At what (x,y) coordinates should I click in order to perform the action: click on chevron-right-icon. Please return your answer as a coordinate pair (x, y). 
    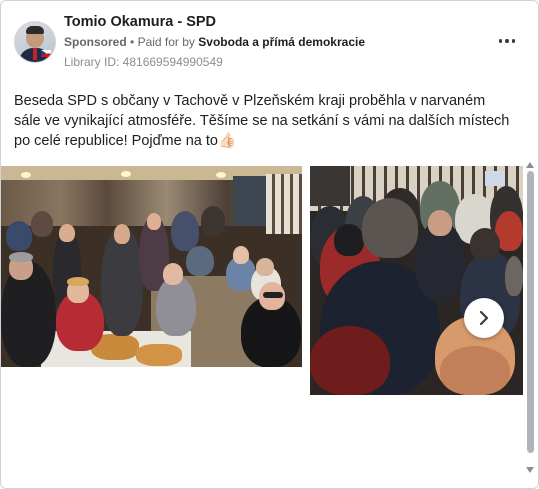
    Looking at the image, I should click on (484, 318).